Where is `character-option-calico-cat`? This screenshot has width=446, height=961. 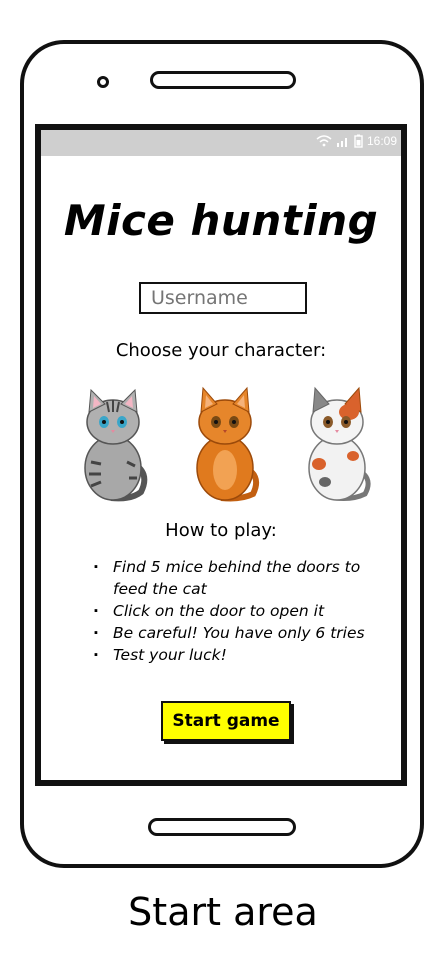
character-option-calico-cat is located at coordinates (339, 442).